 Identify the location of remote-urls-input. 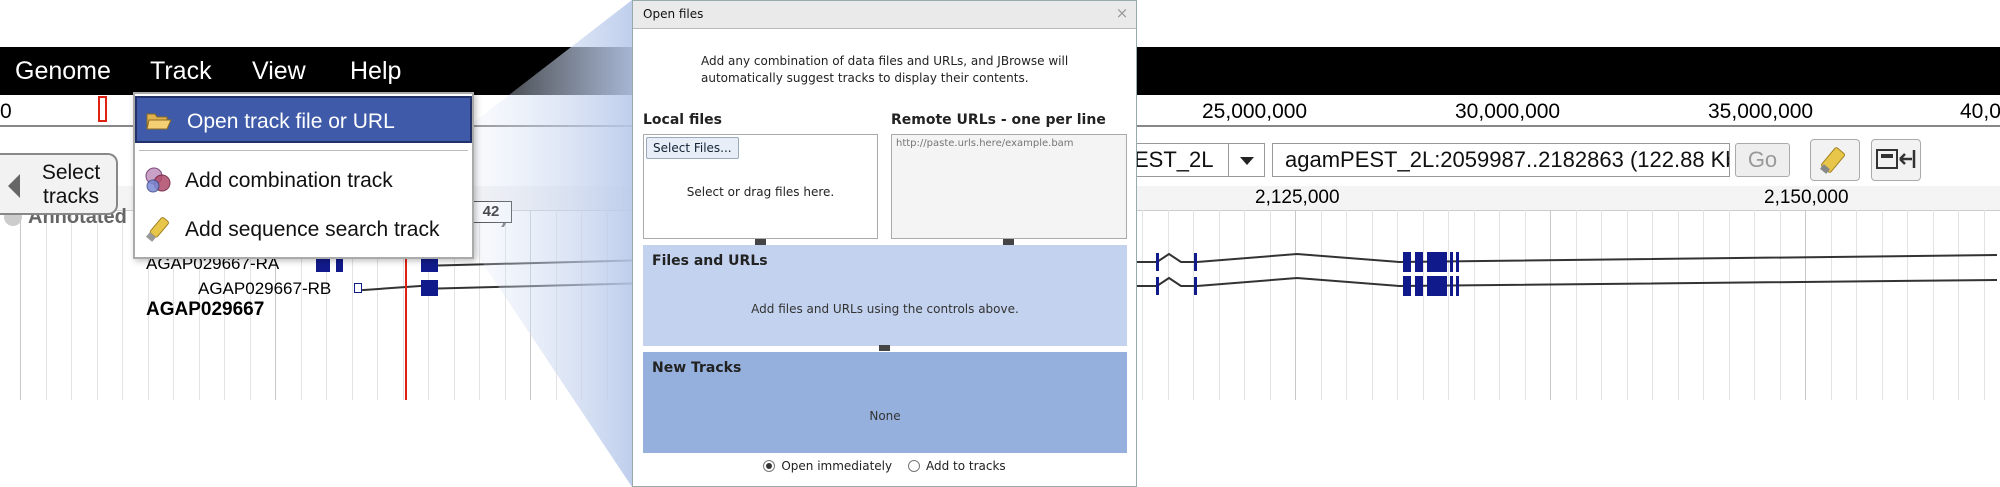
(1009, 186).